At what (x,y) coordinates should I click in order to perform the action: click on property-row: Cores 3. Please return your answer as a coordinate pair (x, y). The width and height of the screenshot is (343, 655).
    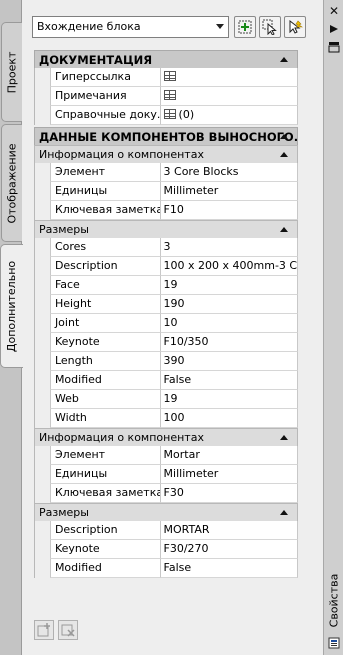
    Looking at the image, I should click on (166, 247).